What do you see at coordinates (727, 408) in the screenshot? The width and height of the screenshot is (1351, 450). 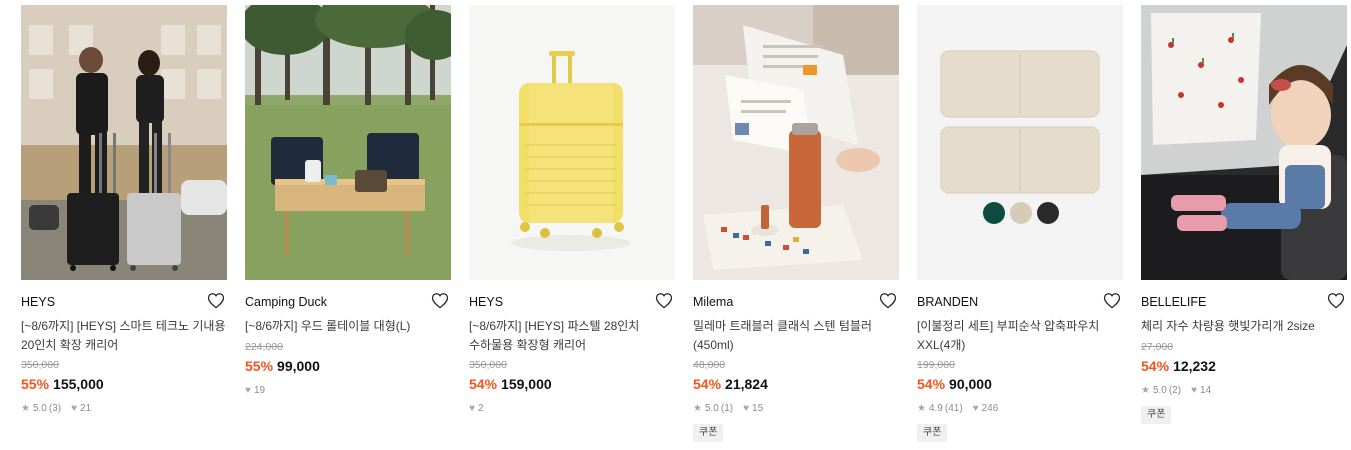 I see `review-count: (1)` at bounding box center [727, 408].